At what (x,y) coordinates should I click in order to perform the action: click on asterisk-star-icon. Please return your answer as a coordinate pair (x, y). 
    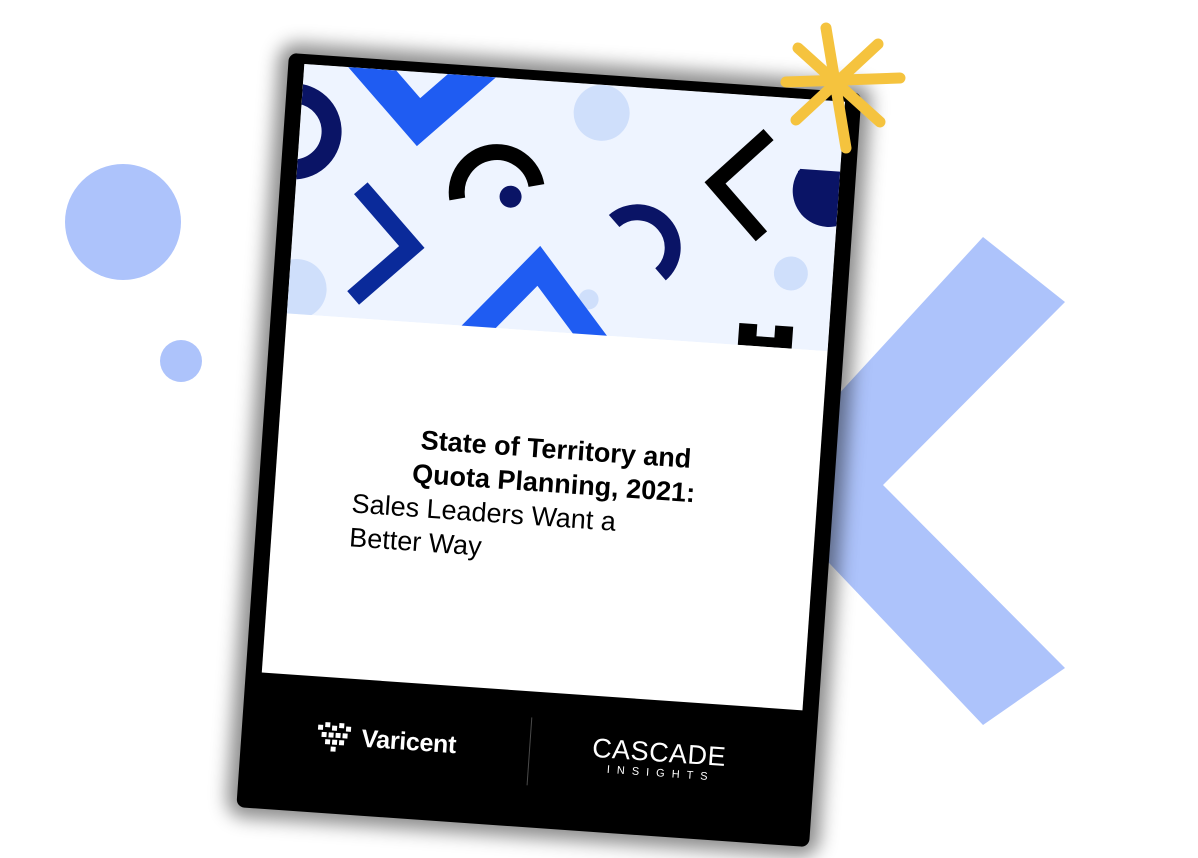
    Looking at the image, I should click on (843, 88).